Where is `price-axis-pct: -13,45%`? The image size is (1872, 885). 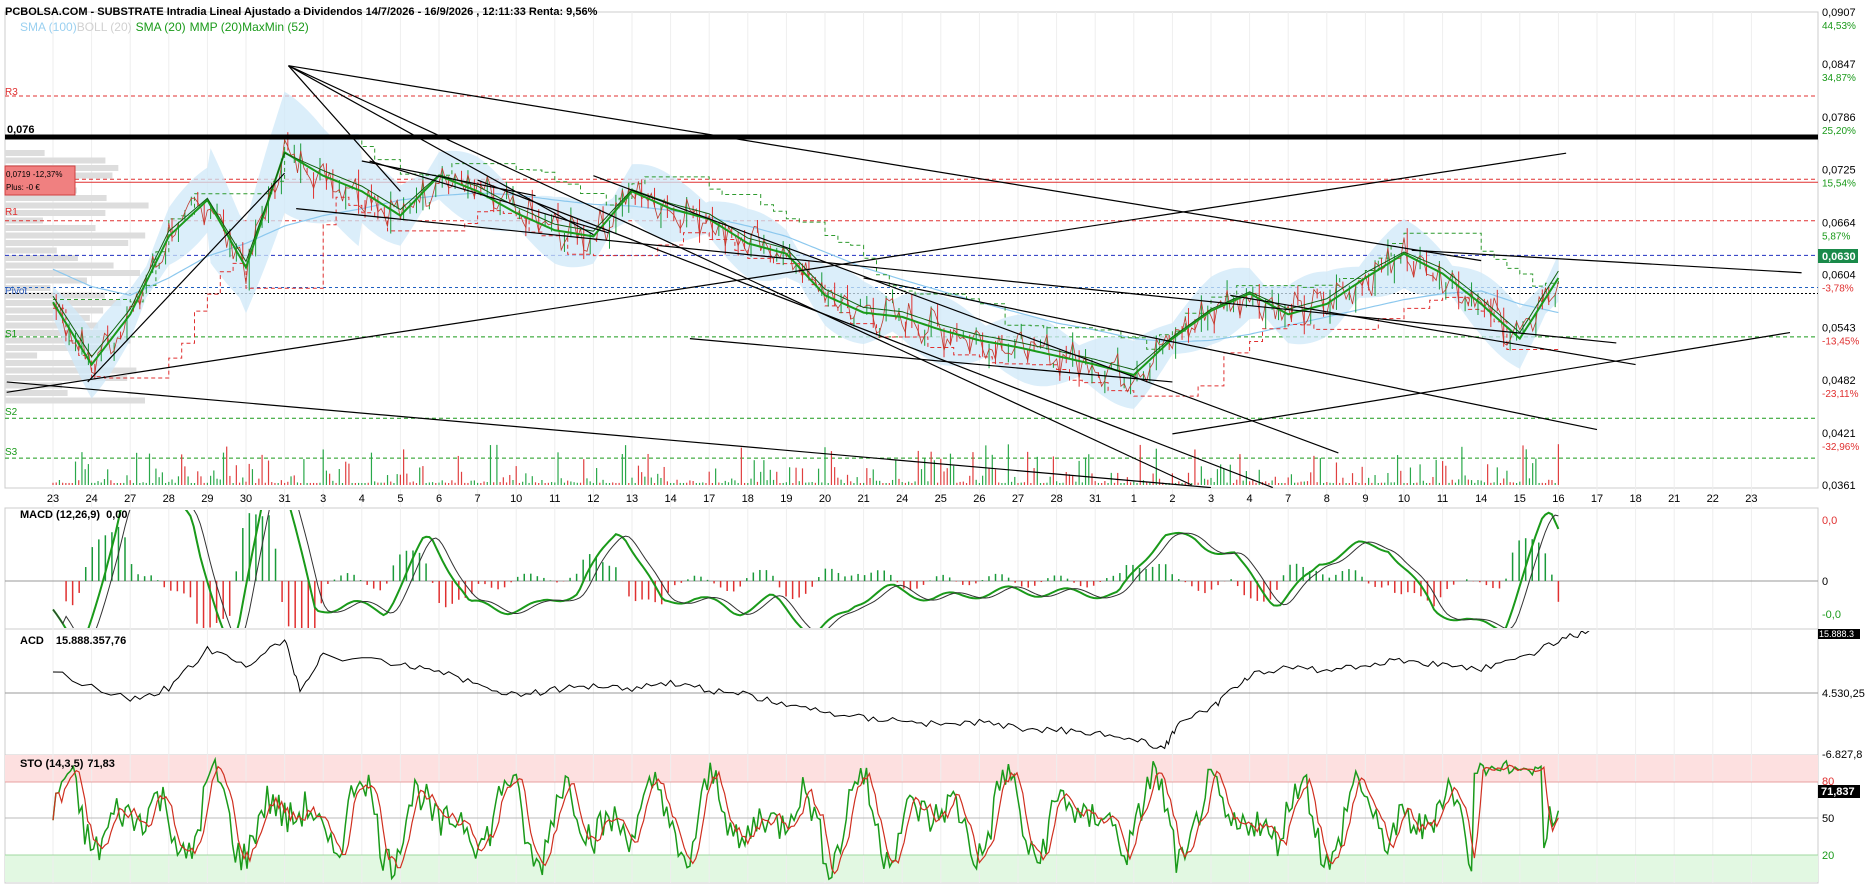 price-axis-pct: -13,45% is located at coordinates (1840, 341).